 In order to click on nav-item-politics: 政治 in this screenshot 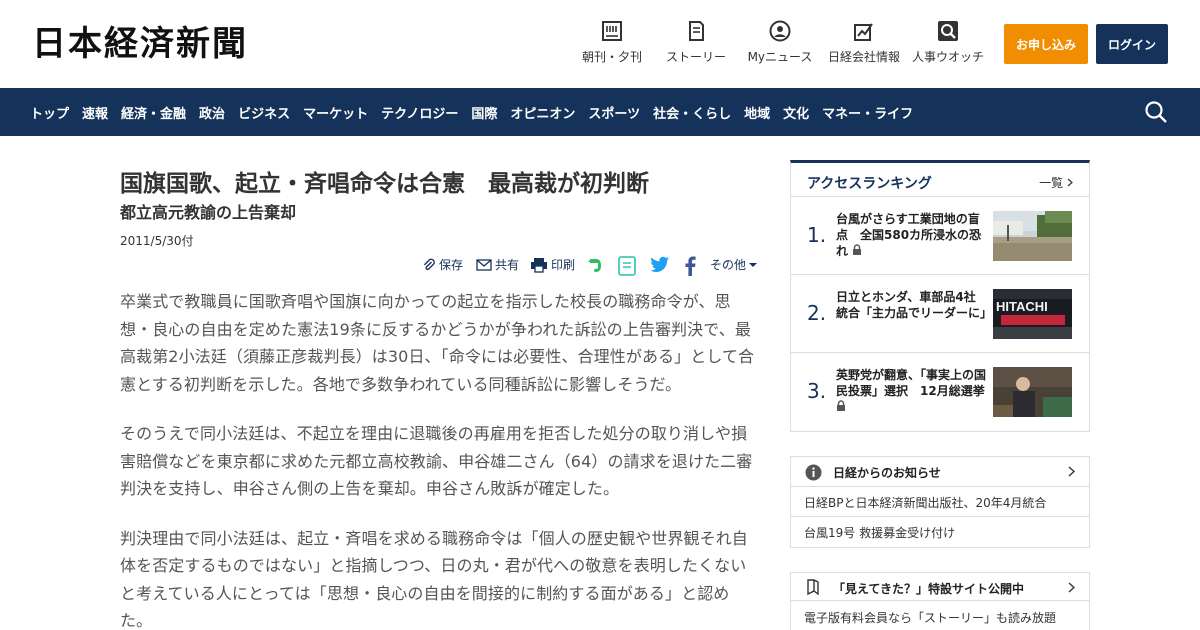, I will do `click(212, 112)`.